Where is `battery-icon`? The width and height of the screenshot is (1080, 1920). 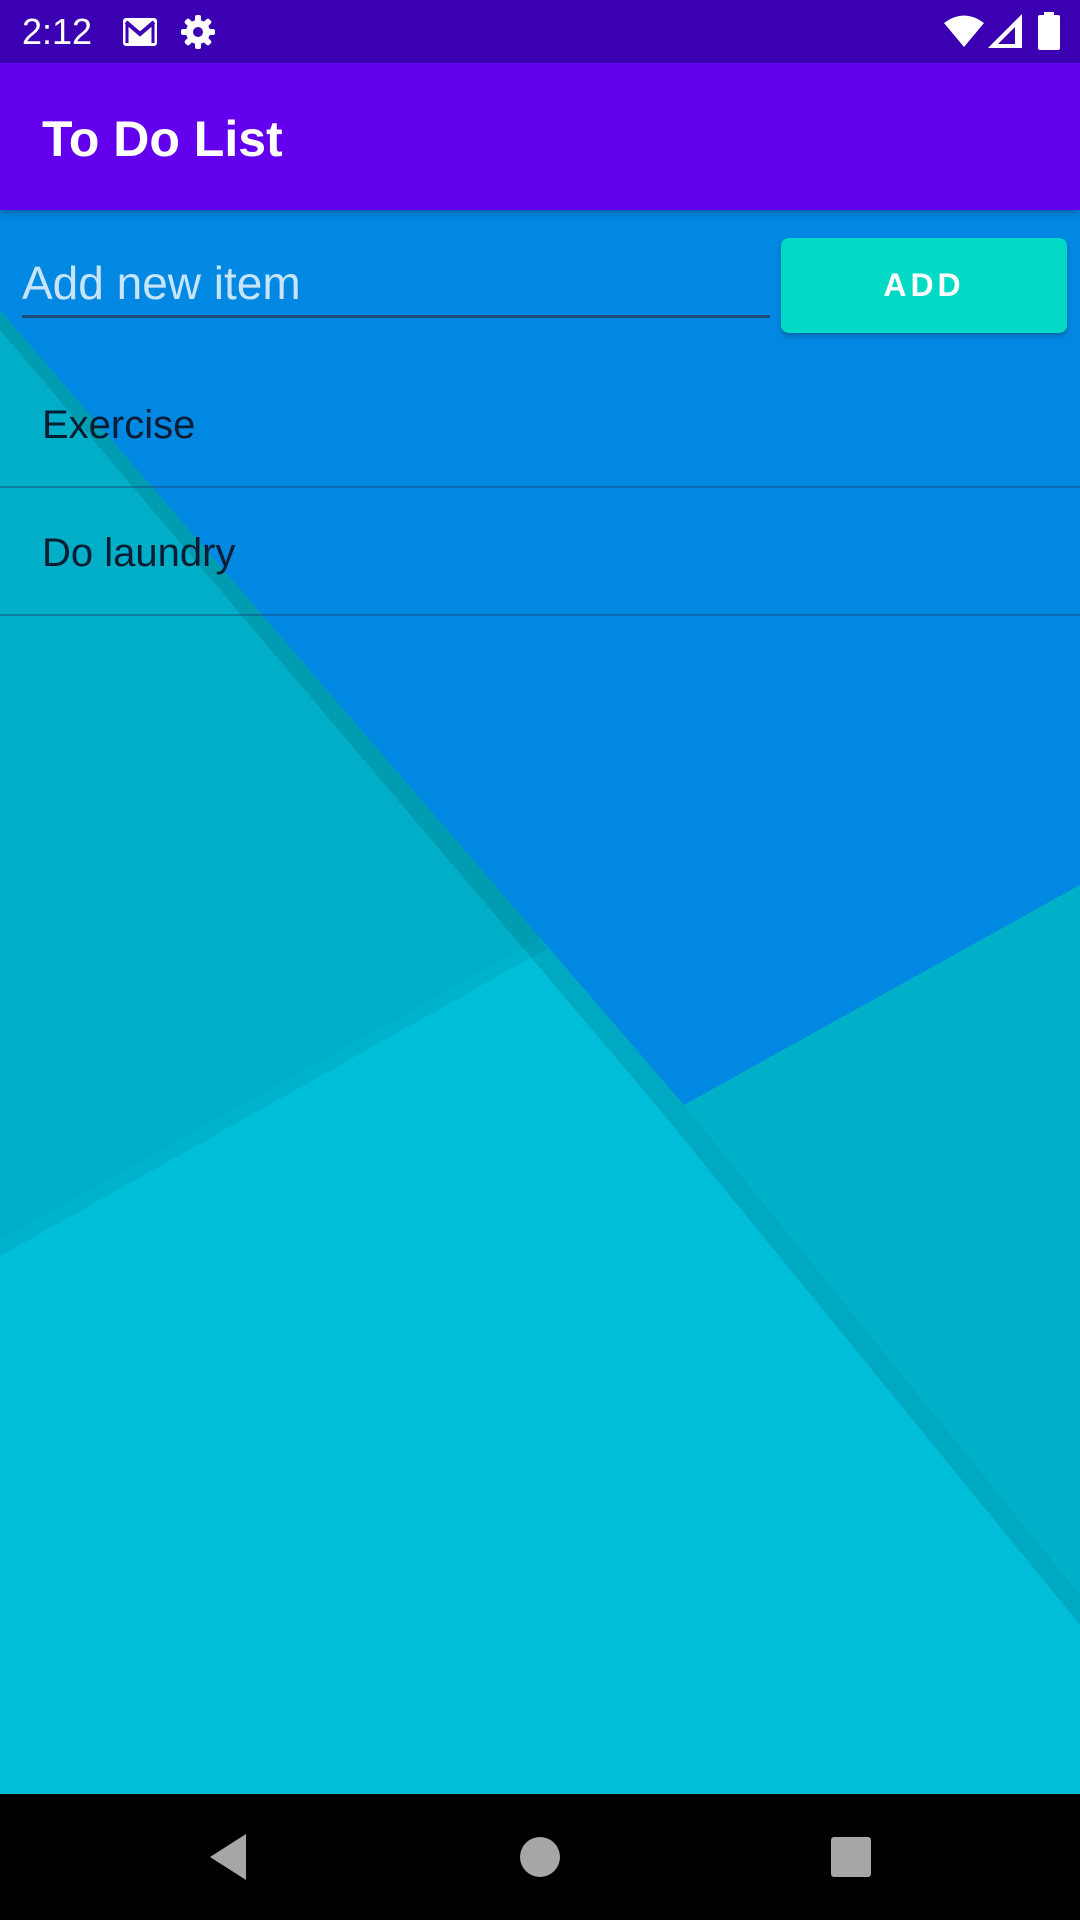 battery-icon is located at coordinates (1049, 31).